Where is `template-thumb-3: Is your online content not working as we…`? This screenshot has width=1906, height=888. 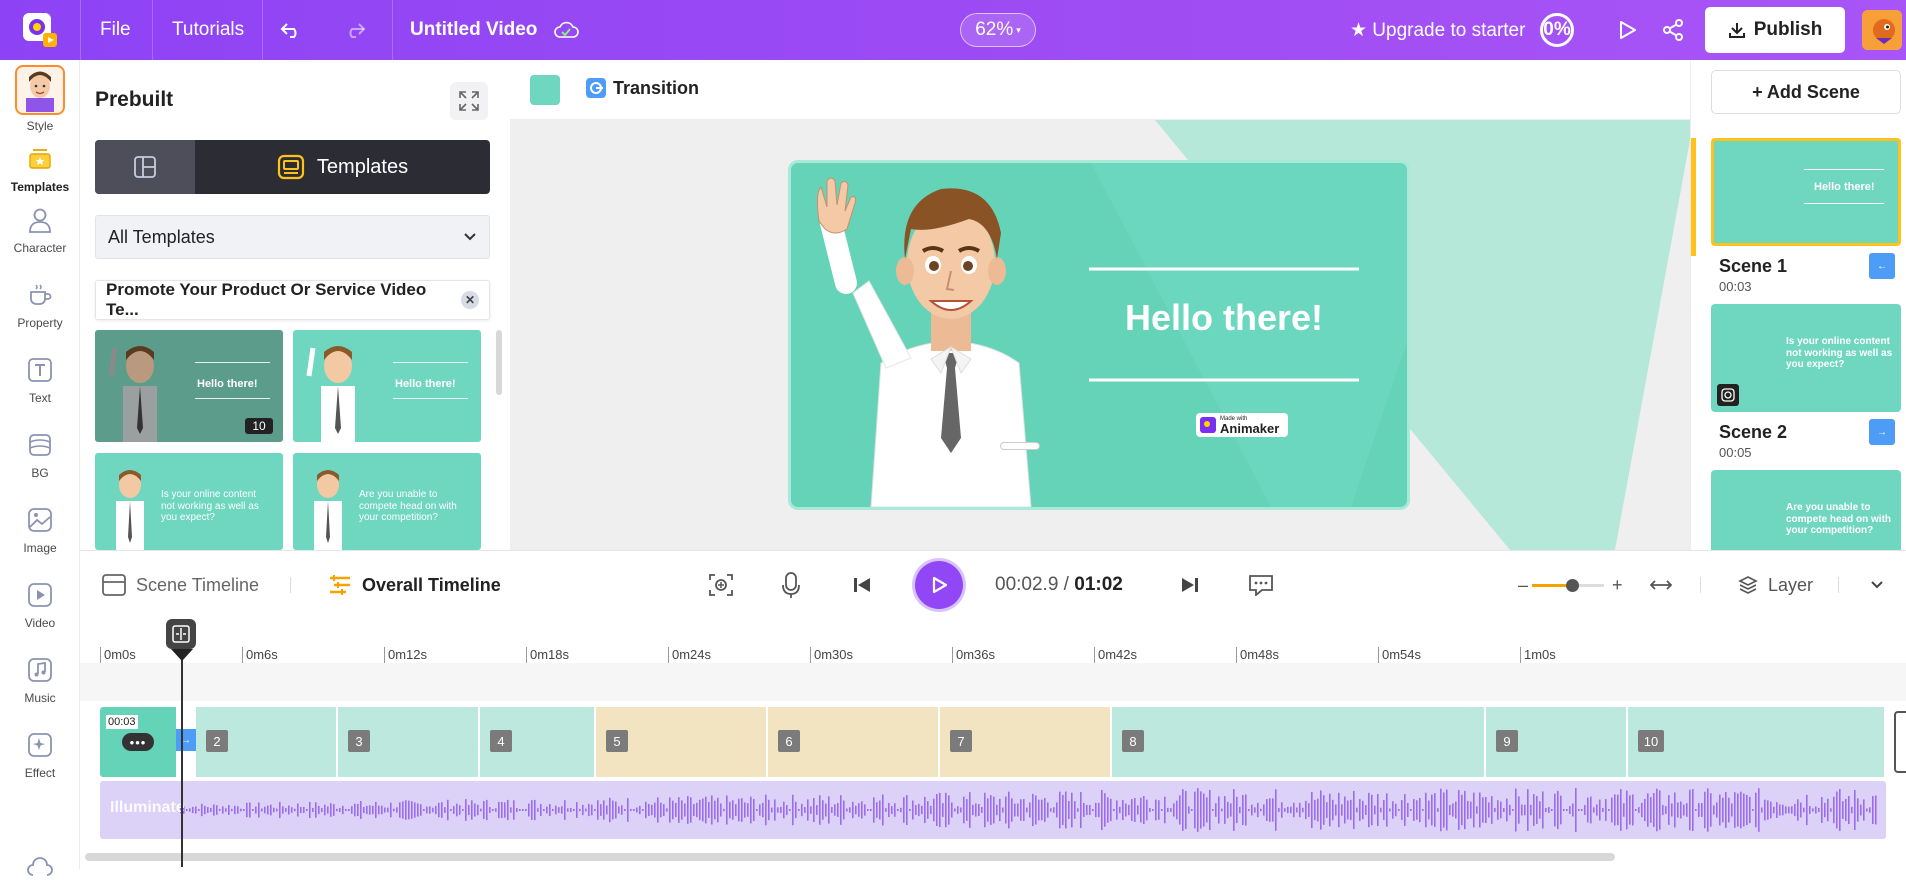 template-thumb-3: Is your online content not working as we… is located at coordinates (189, 501).